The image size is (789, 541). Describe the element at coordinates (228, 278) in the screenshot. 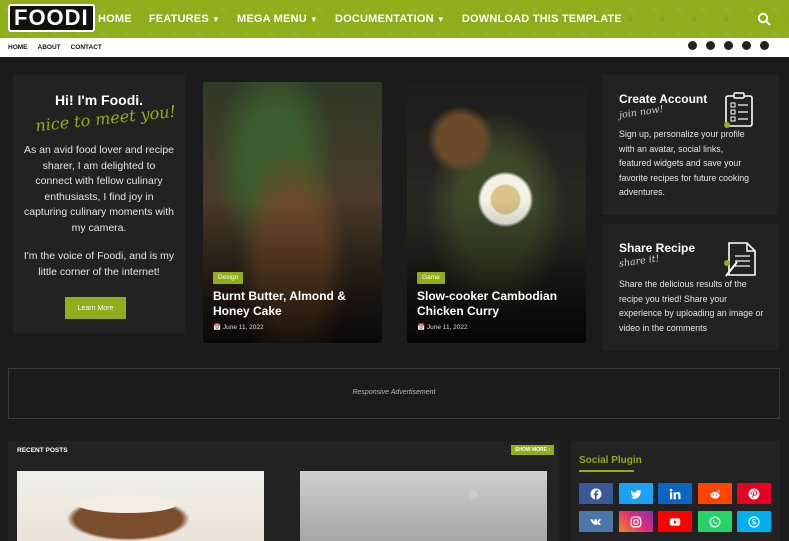

I see `post-tag: Design` at that location.